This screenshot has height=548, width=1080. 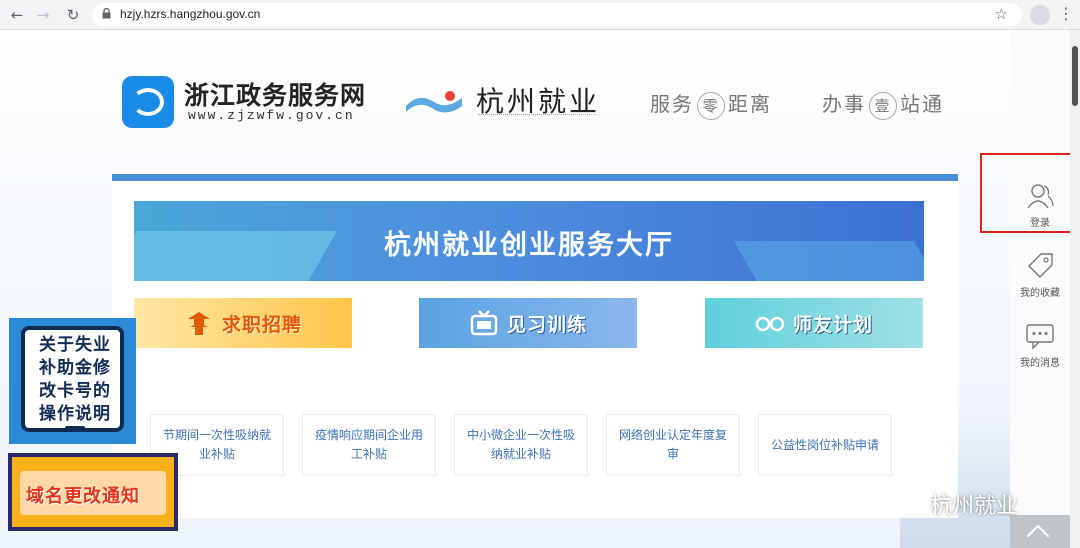 I want to click on zjzwfw-logo-icon, so click(x=148, y=102).